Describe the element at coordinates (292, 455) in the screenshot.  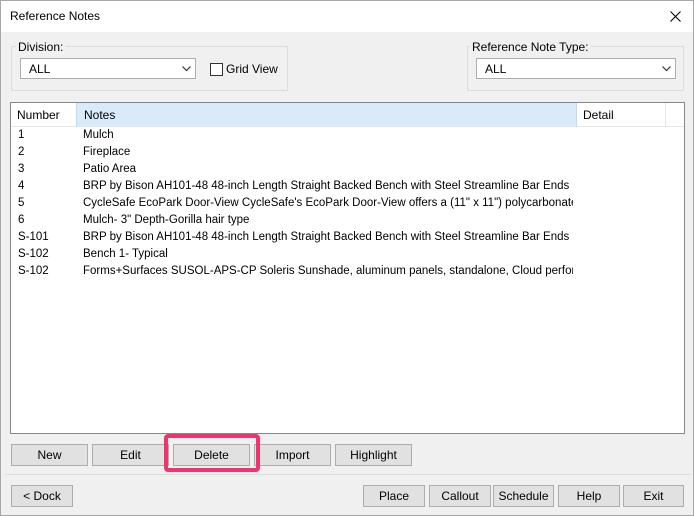
I see `import-button: Import` at that location.